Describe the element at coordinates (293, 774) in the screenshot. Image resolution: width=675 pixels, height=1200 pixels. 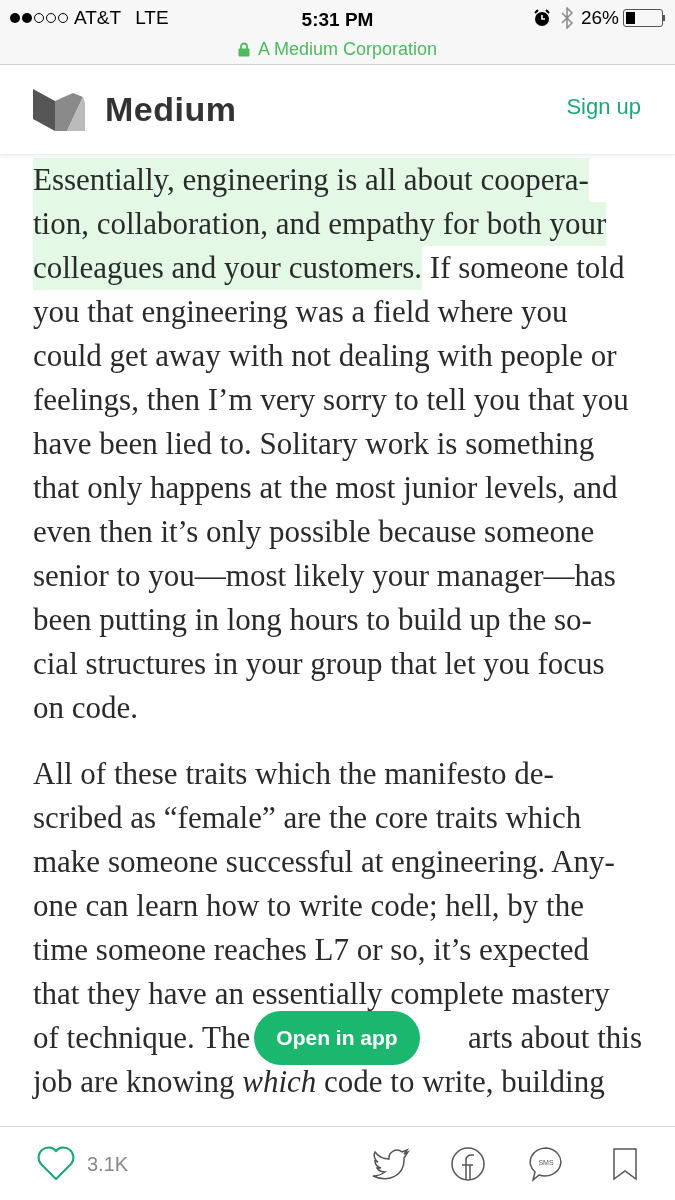
I see `text-line: All of these traits which the manifesto de-` at that location.